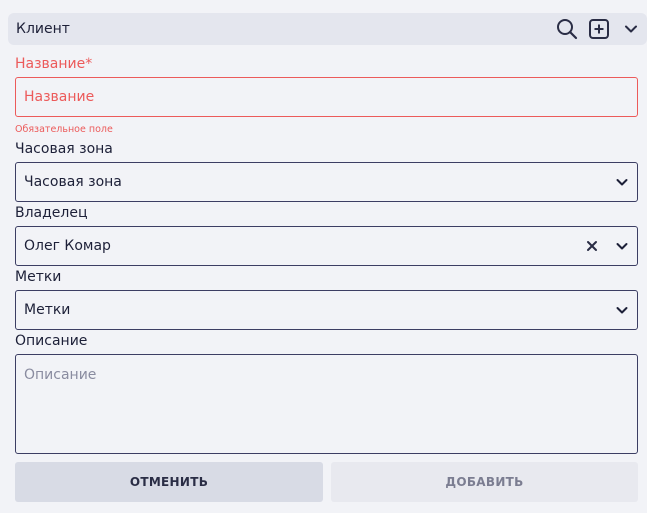 This screenshot has width=647, height=513. What do you see at coordinates (64, 149) in the screenshot?
I see `timezone-label: Часовая зона` at bounding box center [64, 149].